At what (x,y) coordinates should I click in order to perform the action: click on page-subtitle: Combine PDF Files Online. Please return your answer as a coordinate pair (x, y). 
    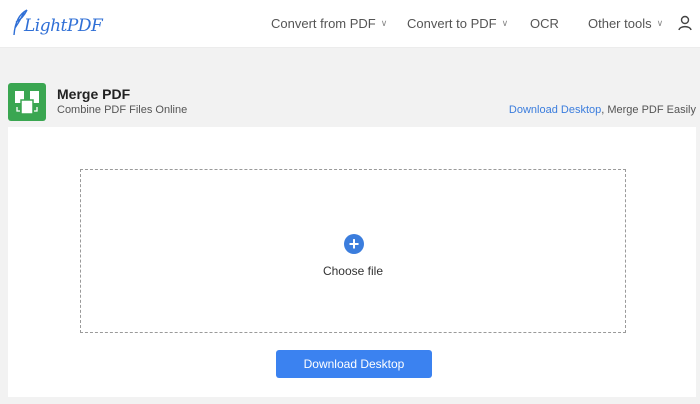
    Looking at the image, I should click on (122, 110).